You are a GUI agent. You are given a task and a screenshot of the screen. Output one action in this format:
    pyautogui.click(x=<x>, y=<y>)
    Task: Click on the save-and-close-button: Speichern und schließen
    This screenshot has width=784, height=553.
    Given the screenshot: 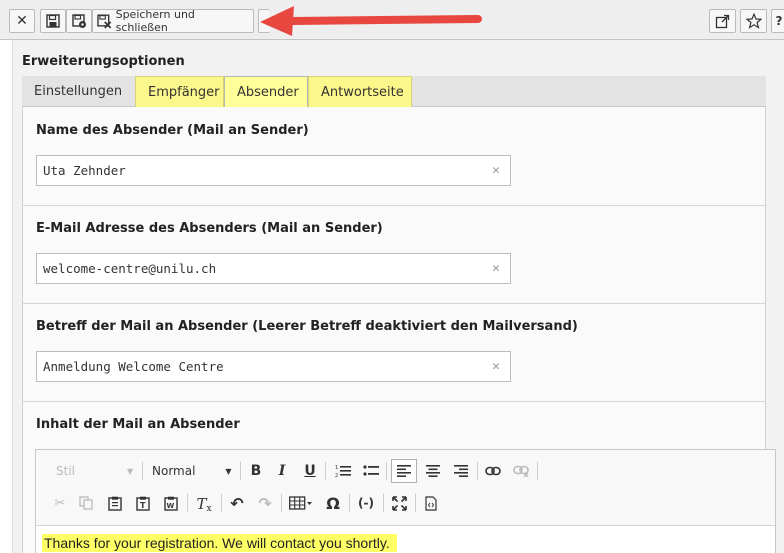 What is the action you would take?
    pyautogui.click(x=173, y=21)
    